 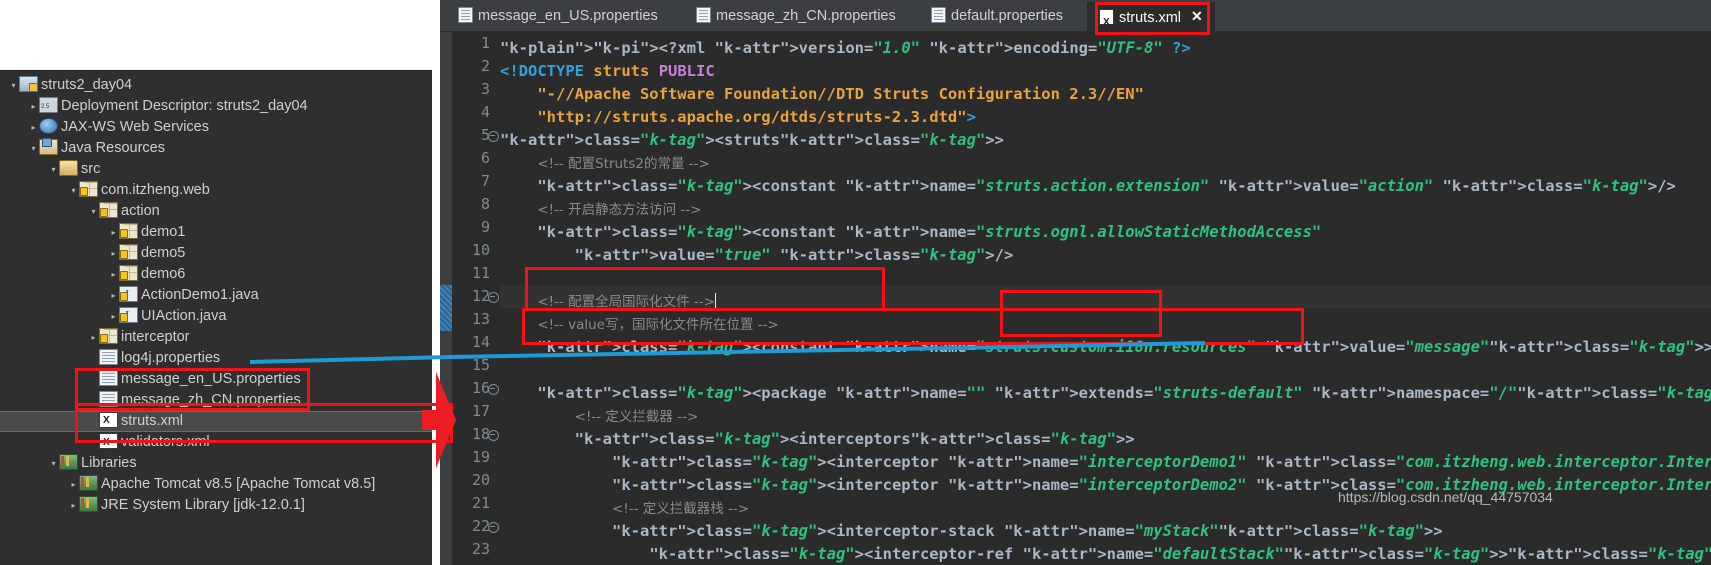 I want to click on tree-item-src: src, so click(x=216, y=169).